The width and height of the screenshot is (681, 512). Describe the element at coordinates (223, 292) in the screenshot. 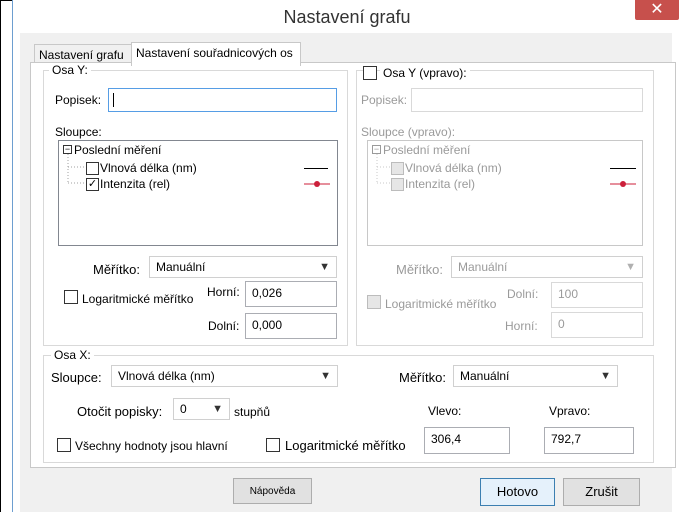

I see `y-upper-label: Horní:` at that location.